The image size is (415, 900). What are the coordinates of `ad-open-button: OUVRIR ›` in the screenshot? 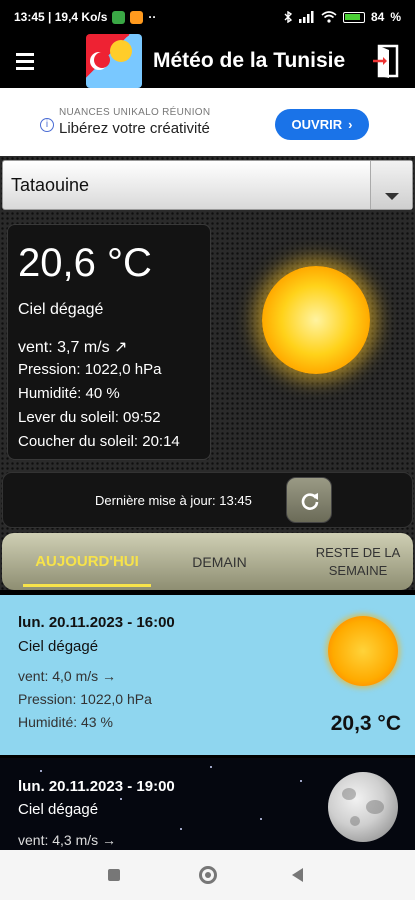 It's located at (322, 124).